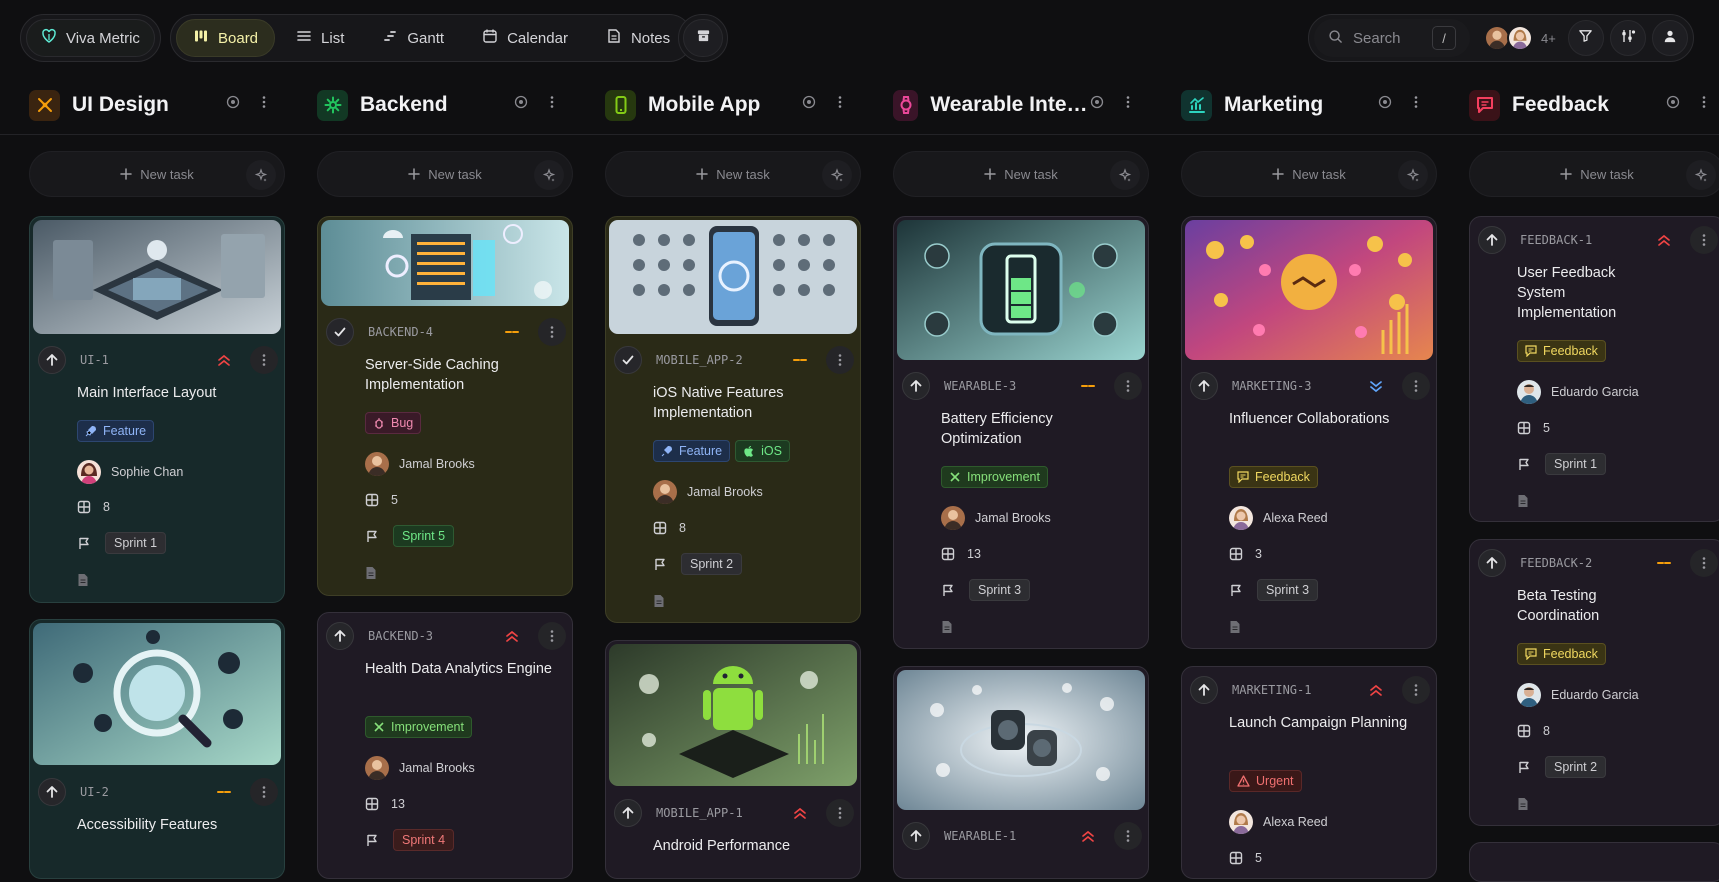  Describe the element at coordinates (1669, 38) in the screenshot. I see `profile-button` at that location.